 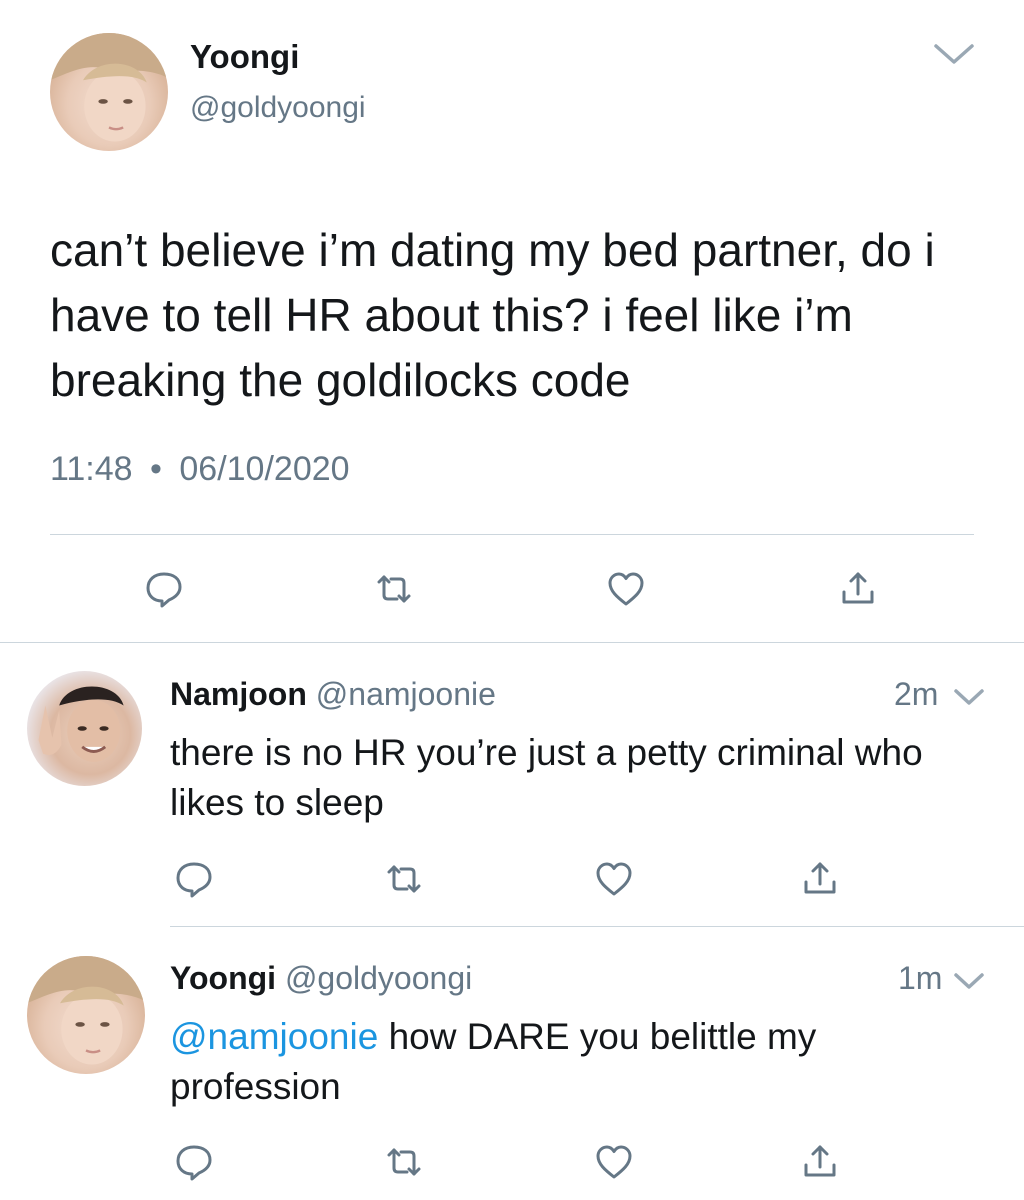 What do you see at coordinates (406, 694) in the screenshot?
I see `handle: @namjoonie` at bounding box center [406, 694].